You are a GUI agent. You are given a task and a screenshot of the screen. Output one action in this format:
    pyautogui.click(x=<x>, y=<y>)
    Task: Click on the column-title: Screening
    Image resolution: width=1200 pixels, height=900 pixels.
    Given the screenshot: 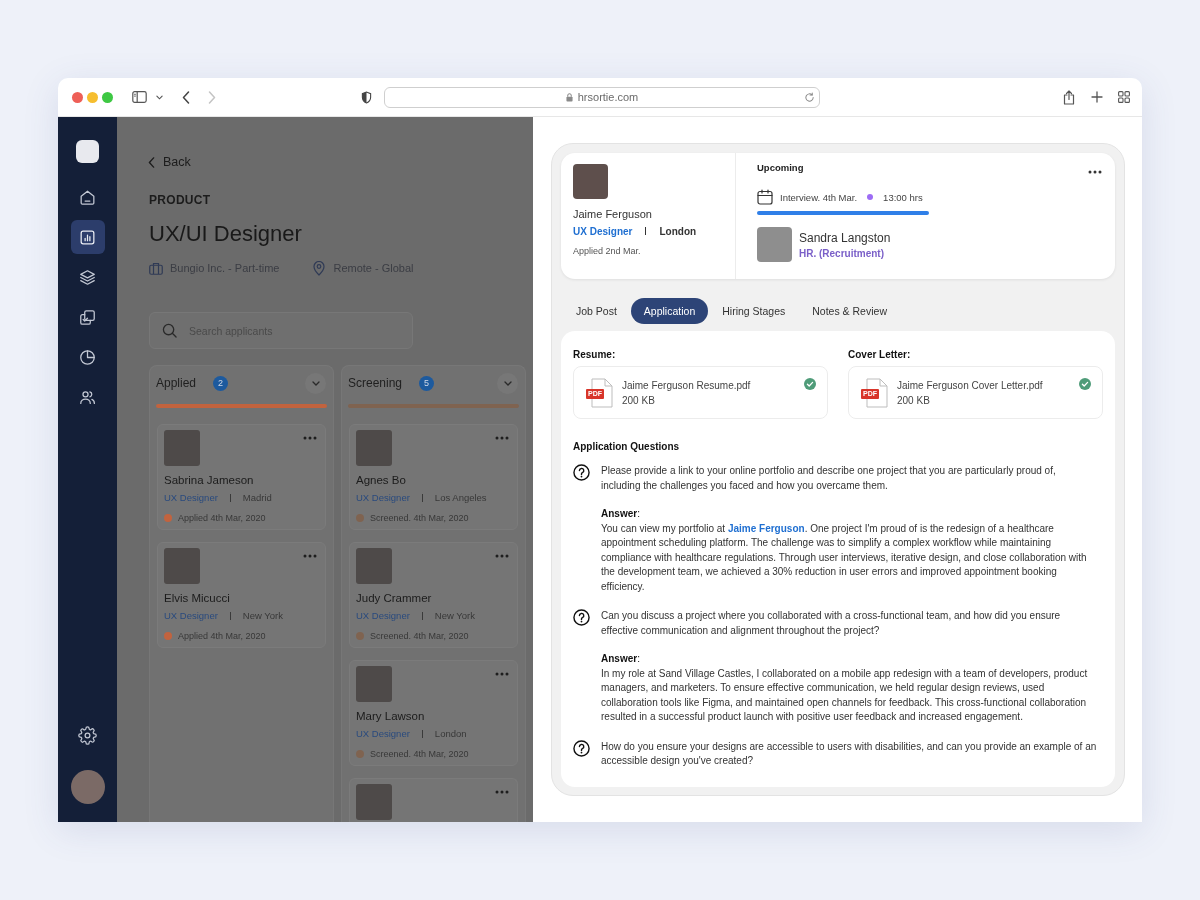 What is the action you would take?
    pyautogui.click(x=375, y=383)
    